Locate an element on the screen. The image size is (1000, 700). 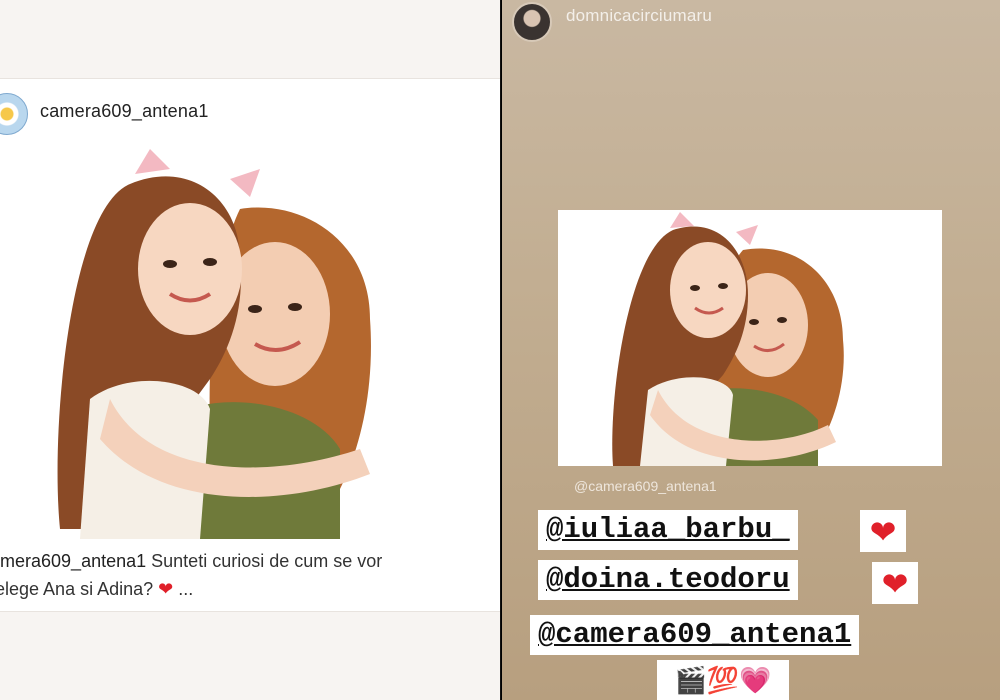
story-photo is located at coordinates (750, 338).